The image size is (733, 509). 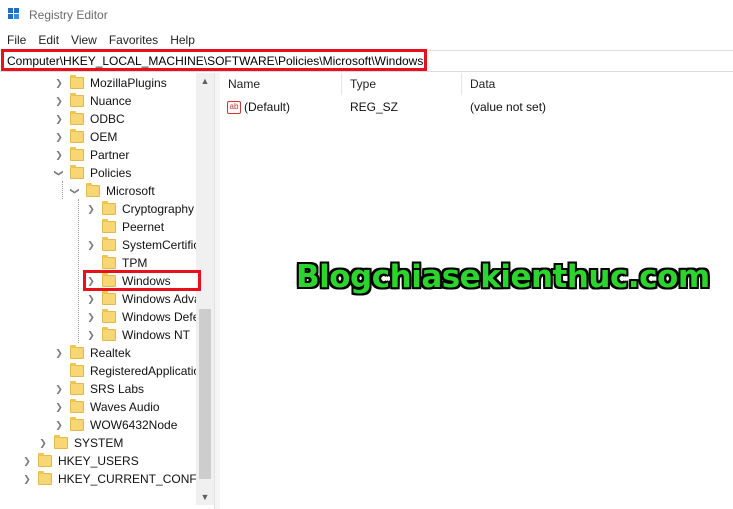 I want to click on value-row: ab (Default) REG_SZ (value not set), so click(x=383, y=107).